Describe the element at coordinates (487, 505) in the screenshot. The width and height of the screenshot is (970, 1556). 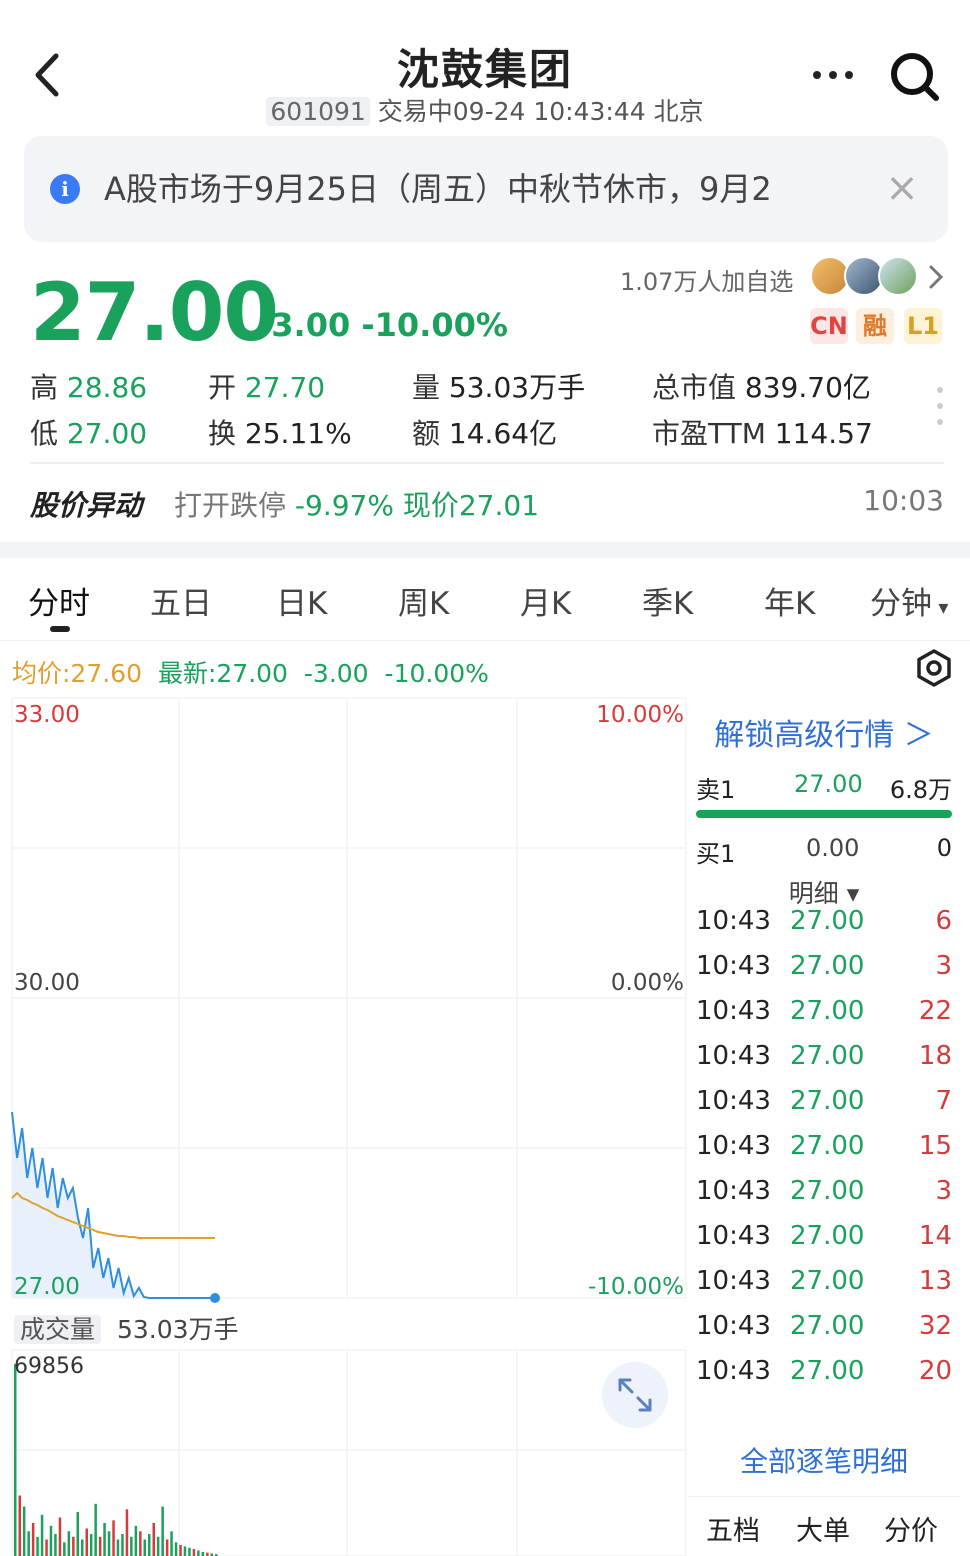
I see `price-alert-row: 股价异动 打开跌停 -9.97% 现价27.01 10:03` at that location.